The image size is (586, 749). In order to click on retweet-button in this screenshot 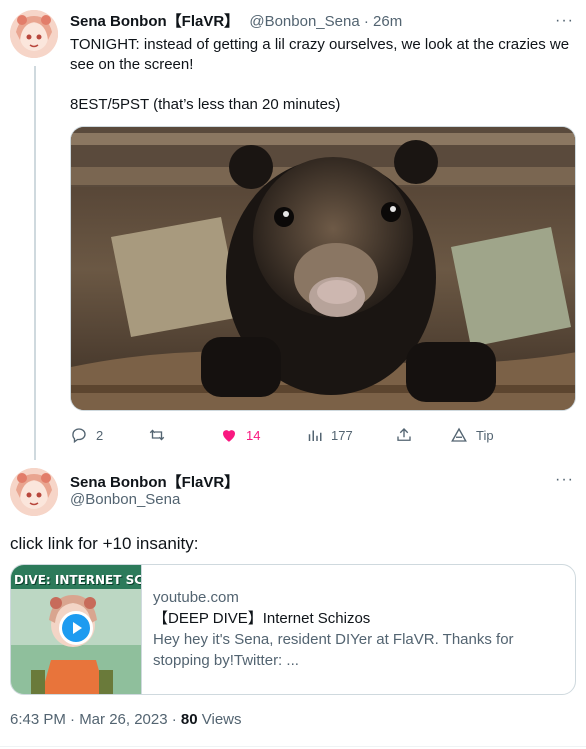, I will do `click(161, 435)`.